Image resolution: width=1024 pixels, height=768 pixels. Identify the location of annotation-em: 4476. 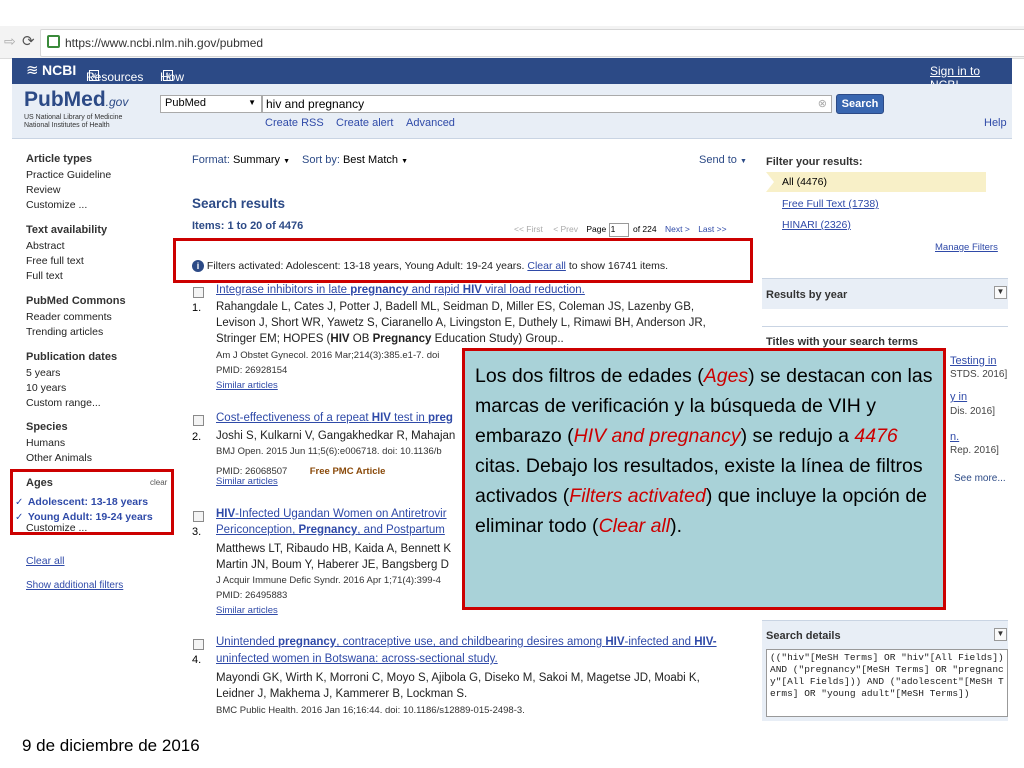
(876, 436).